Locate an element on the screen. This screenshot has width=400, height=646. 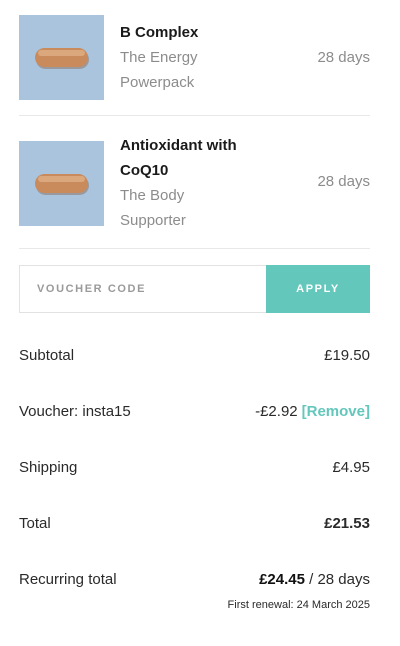
shipping-value: £4.95 is located at coordinates (351, 467).